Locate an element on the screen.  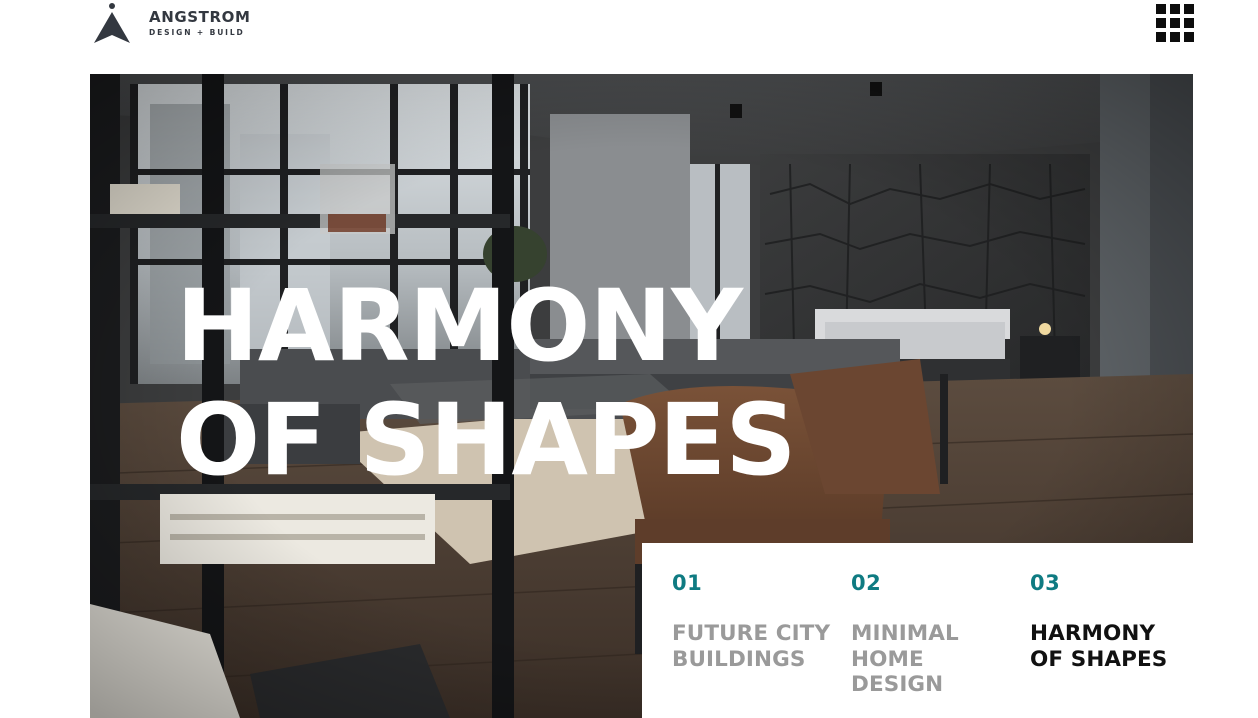
slide-label: HARMONY OF SHAPES is located at coordinates (1098, 646).